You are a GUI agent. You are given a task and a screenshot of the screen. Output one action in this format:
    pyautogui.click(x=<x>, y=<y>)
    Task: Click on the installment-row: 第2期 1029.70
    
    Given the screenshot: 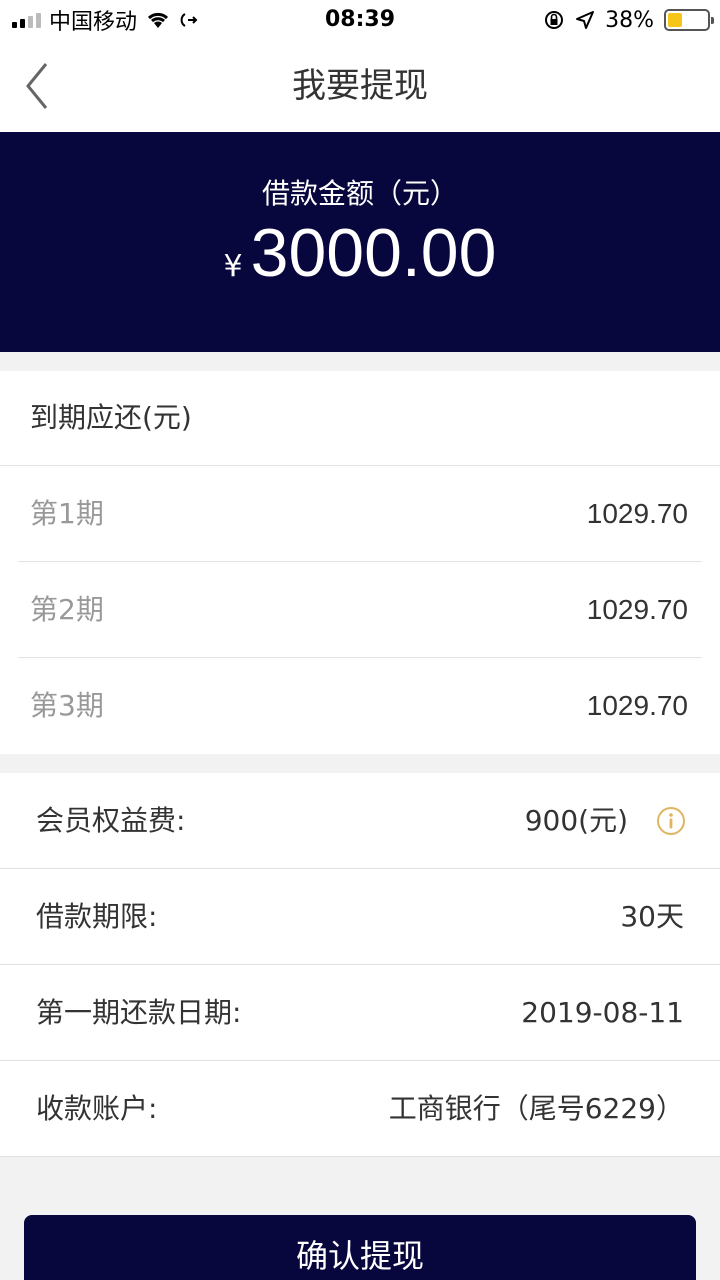 What is the action you would take?
    pyautogui.click(x=360, y=610)
    